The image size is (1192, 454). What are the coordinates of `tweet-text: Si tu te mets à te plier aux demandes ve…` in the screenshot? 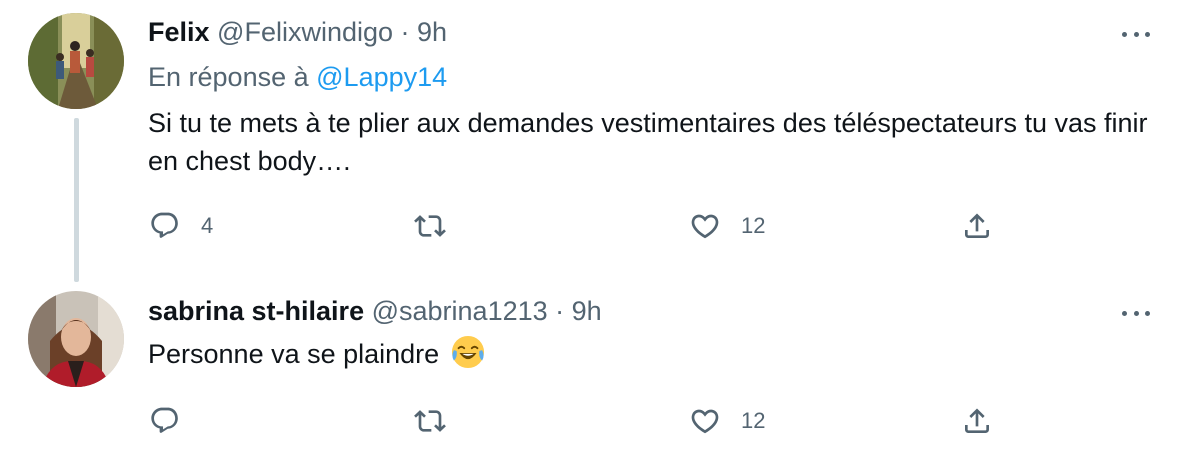 It's located at (648, 142).